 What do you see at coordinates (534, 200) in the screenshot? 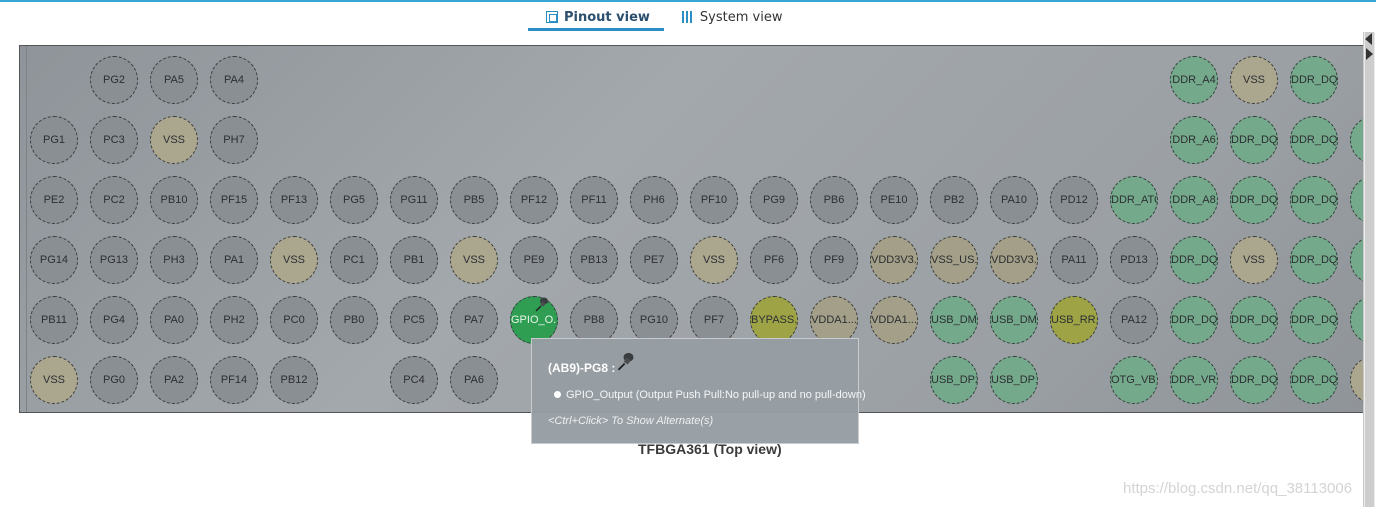
I see `pin-pf12: PF12` at bounding box center [534, 200].